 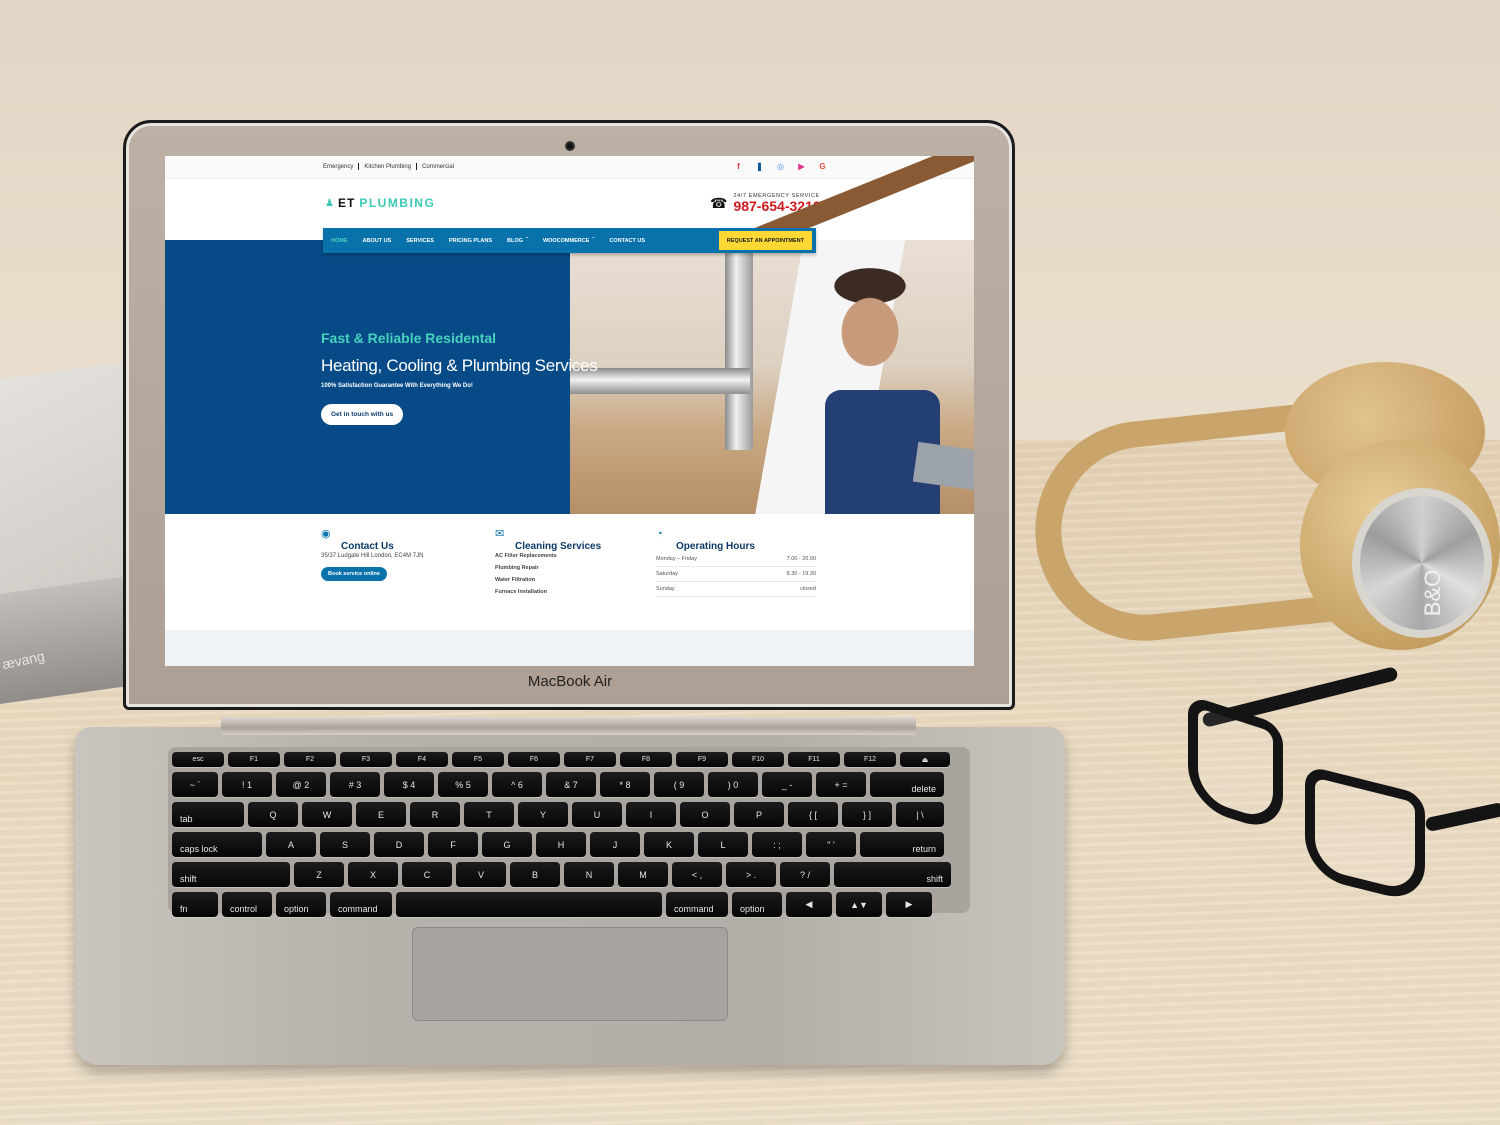 I want to click on nav-home: HOME, so click(x=339, y=241).